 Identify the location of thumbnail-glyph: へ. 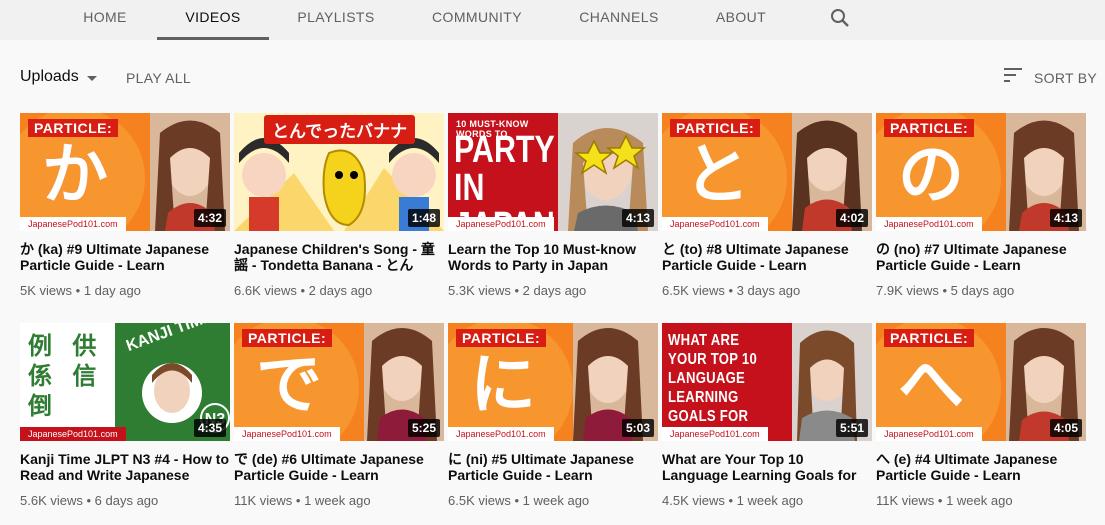
(931, 384).